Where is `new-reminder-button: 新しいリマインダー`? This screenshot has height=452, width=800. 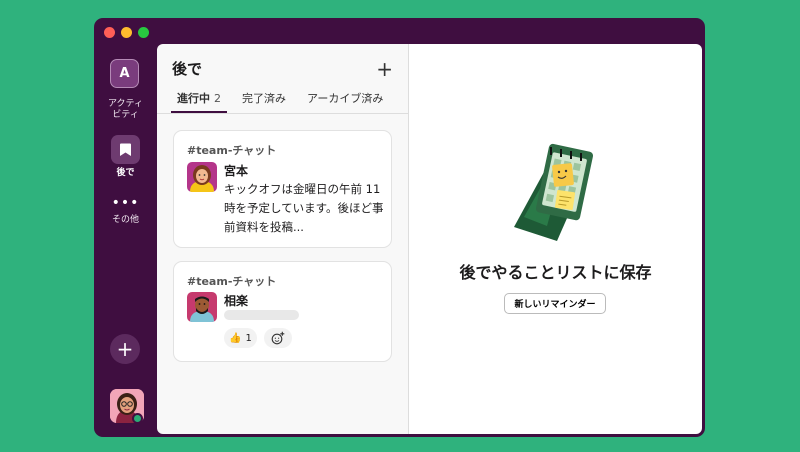
new-reminder-button: 新しいリマインダー is located at coordinates (555, 303).